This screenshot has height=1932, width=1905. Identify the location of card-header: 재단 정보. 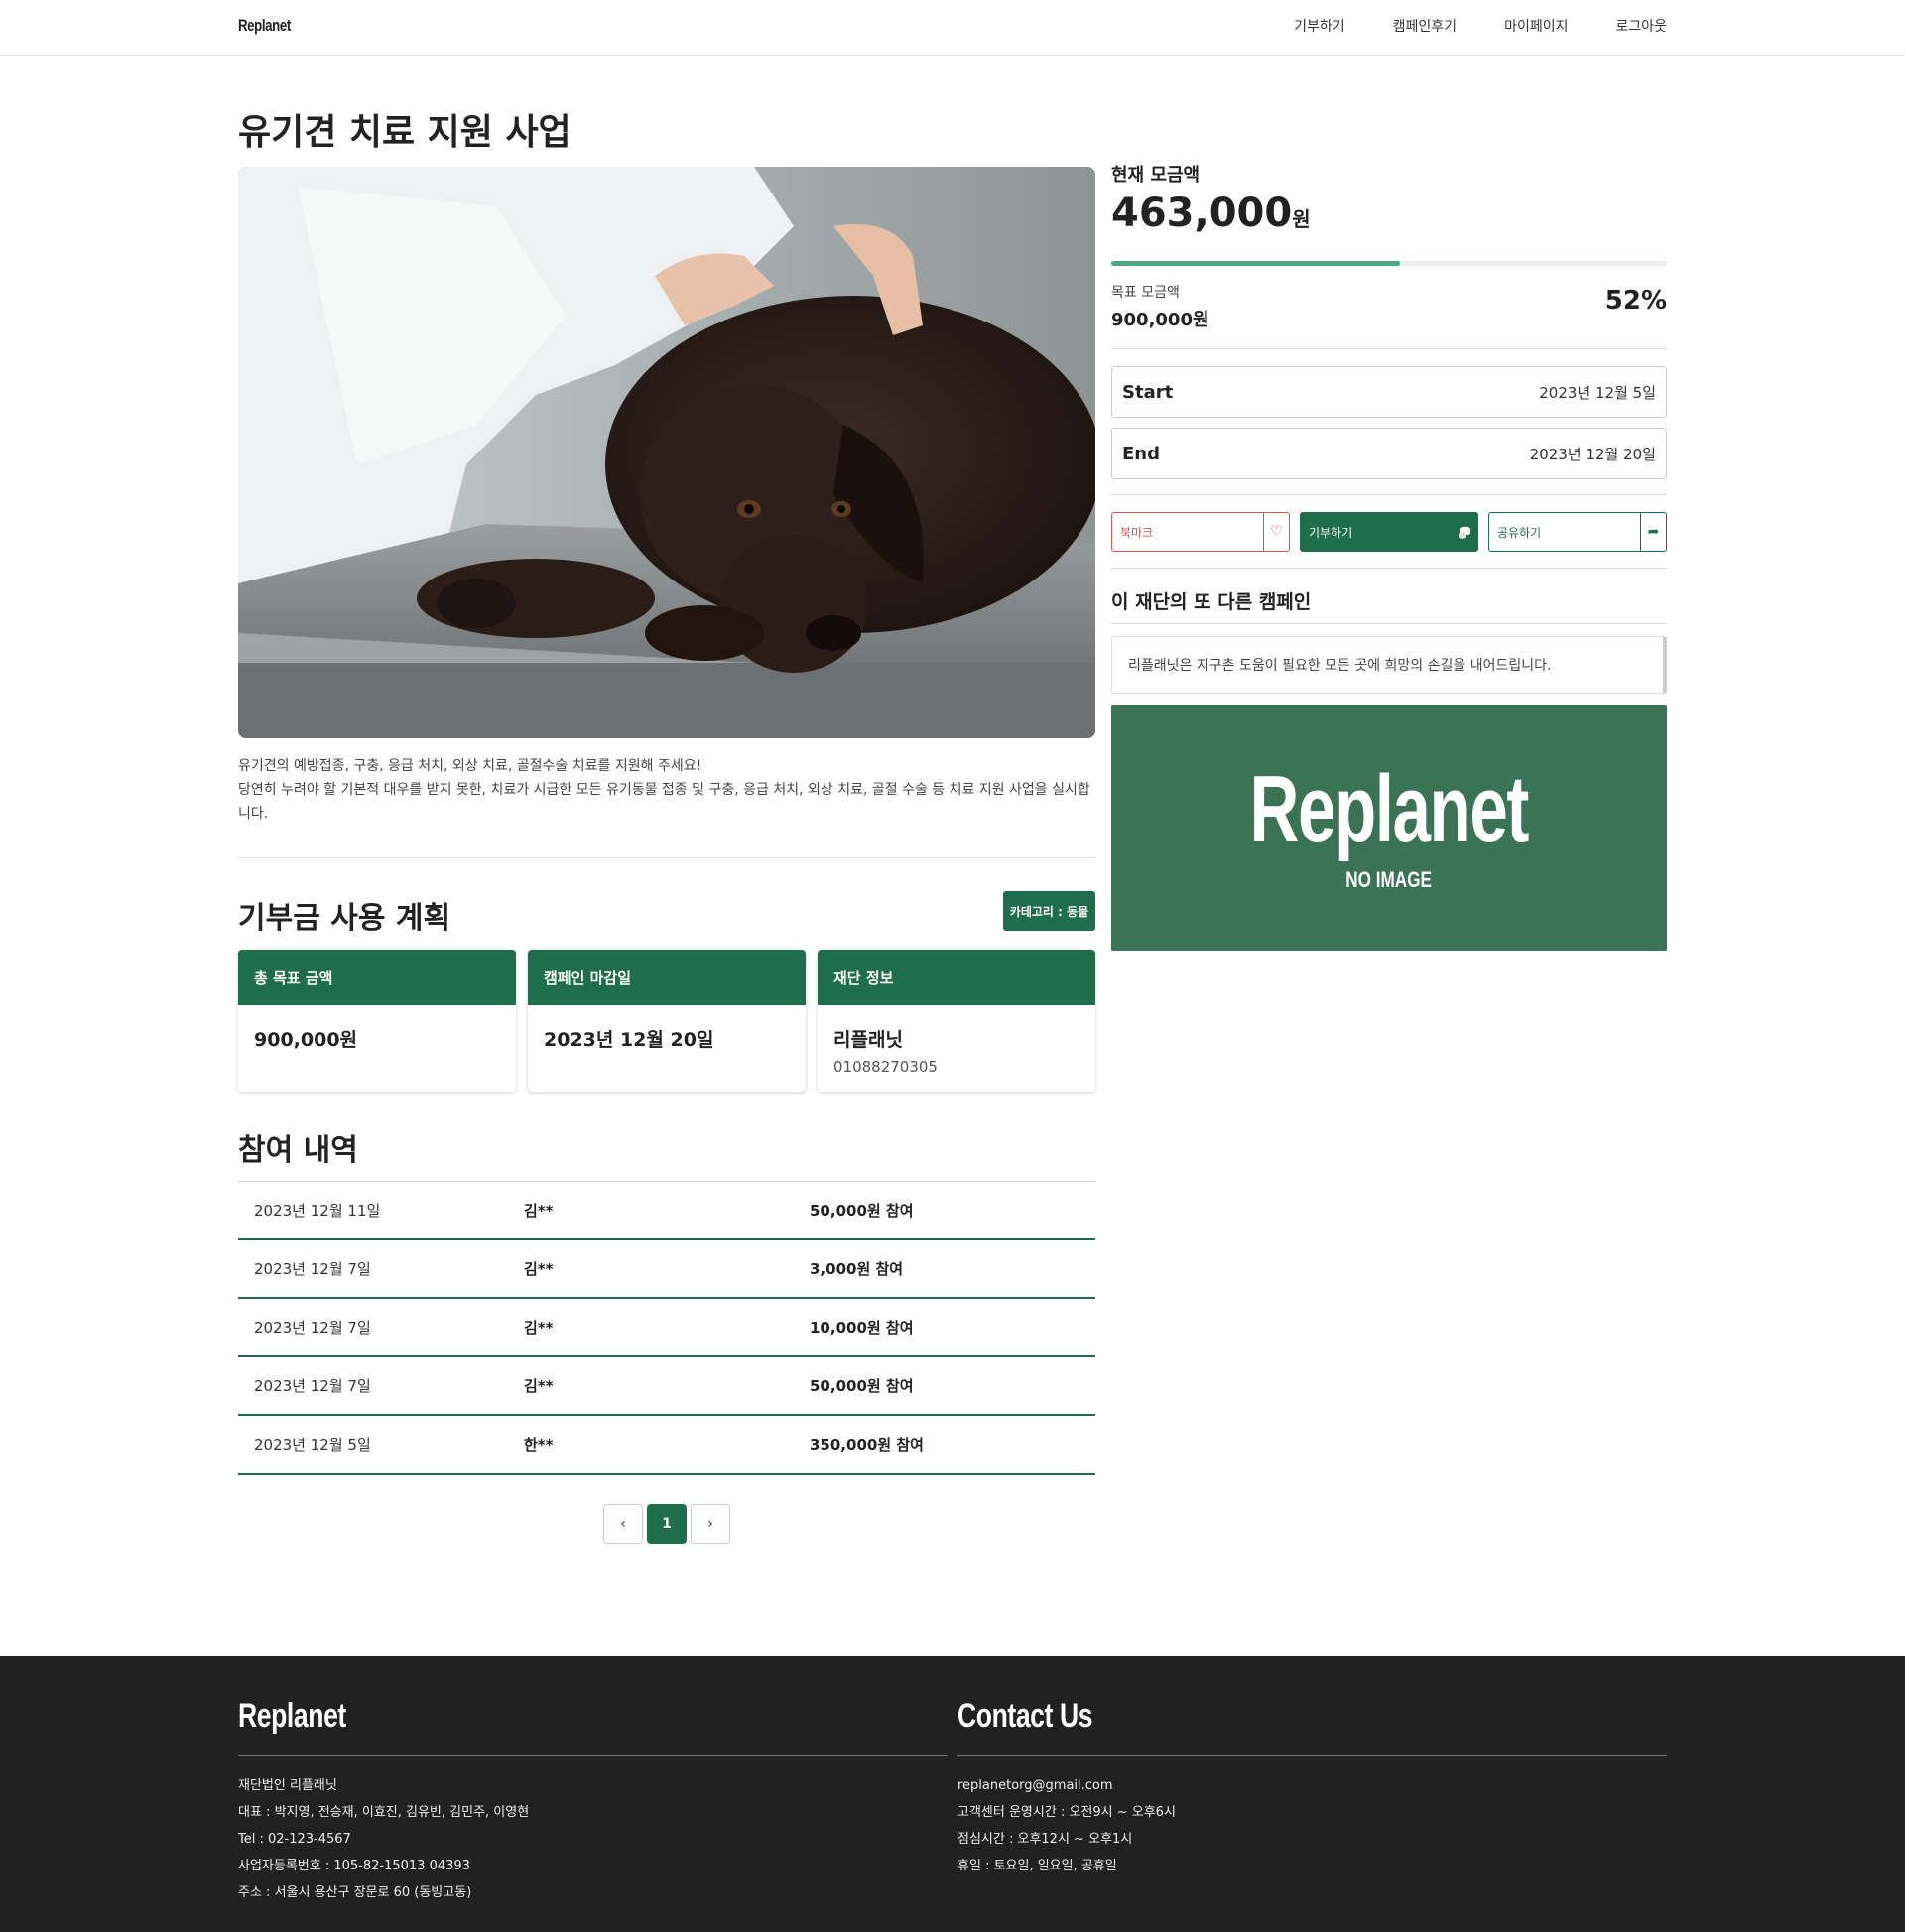
(956, 978).